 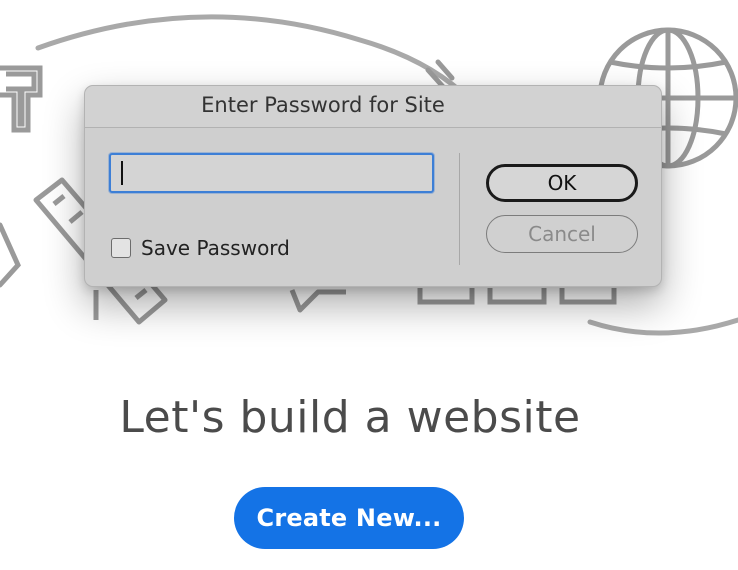 What do you see at coordinates (317, 301) in the screenshot?
I see `speech-bubble-icon` at bounding box center [317, 301].